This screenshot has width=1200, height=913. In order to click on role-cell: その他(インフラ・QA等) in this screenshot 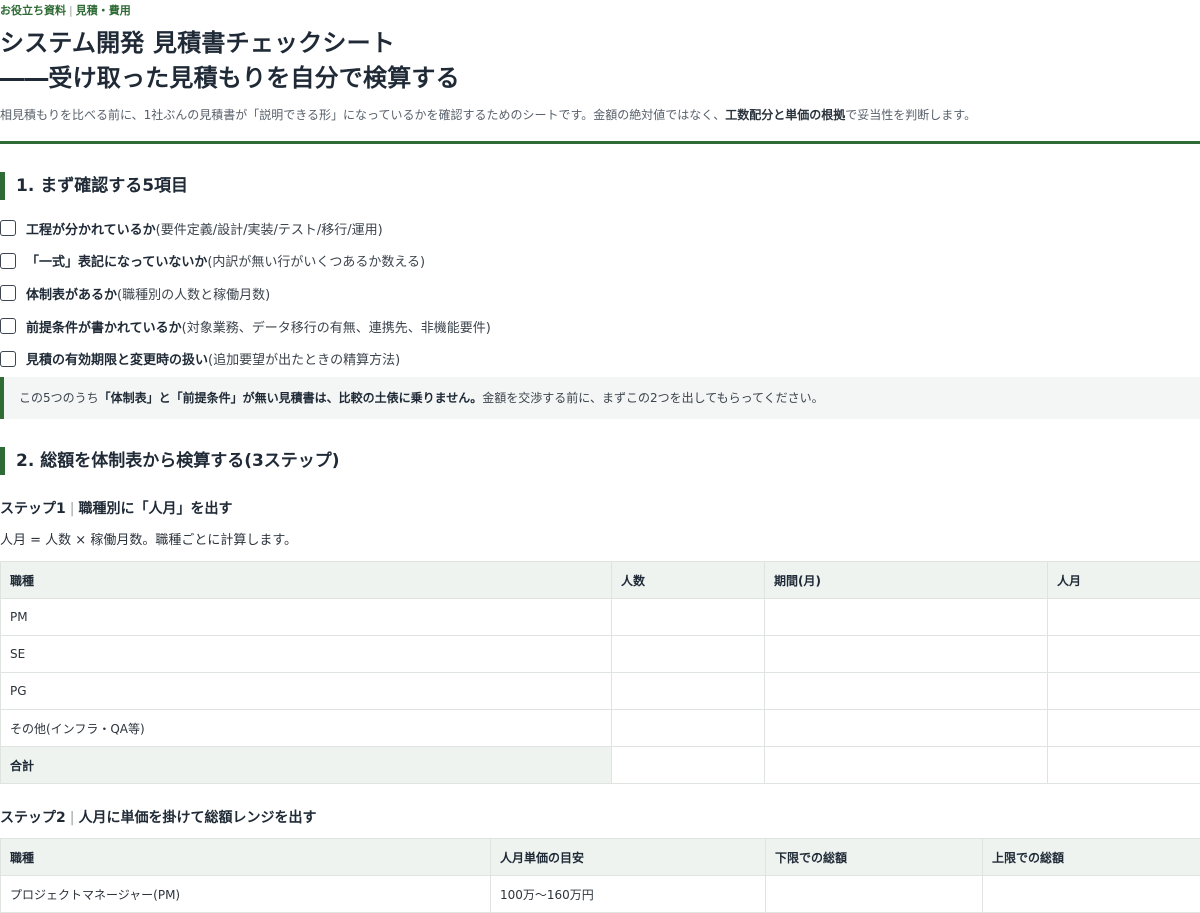, I will do `click(306, 728)`.